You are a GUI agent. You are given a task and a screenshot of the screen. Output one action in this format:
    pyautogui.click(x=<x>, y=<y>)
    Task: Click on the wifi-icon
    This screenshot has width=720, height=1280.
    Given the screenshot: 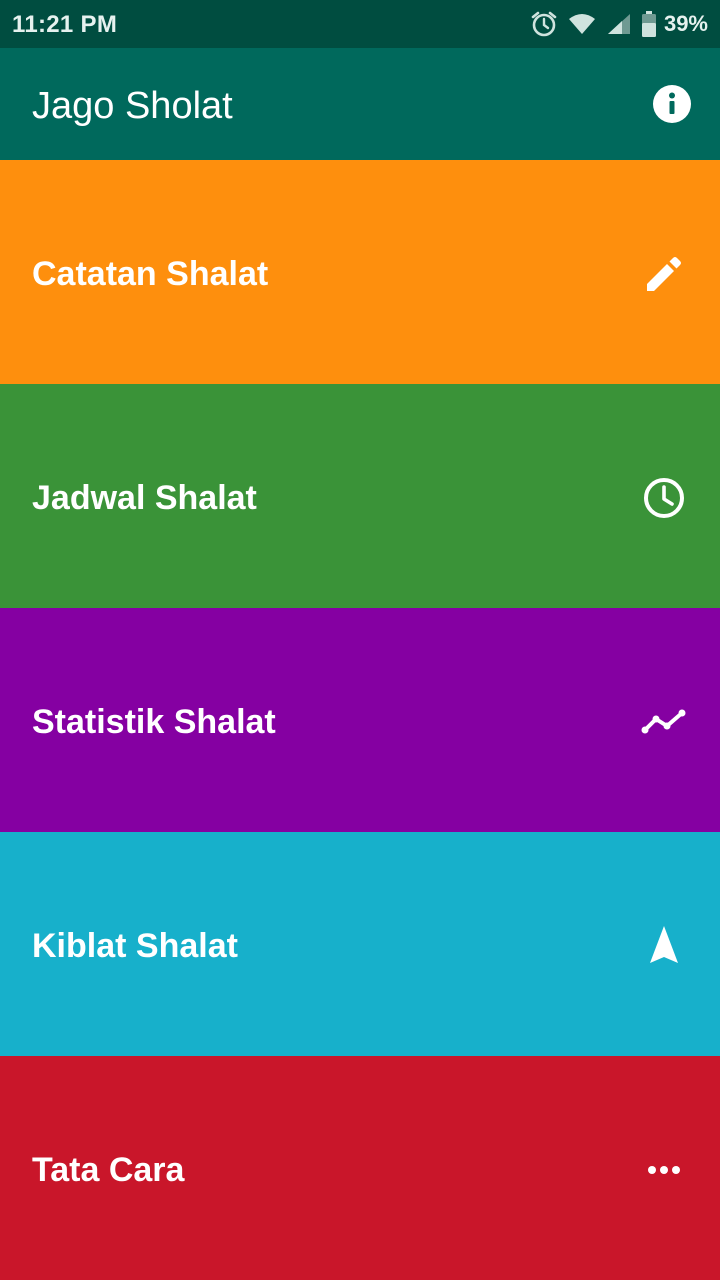 What is the action you would take?
    pyautogui.click(x=582, y=24)
    